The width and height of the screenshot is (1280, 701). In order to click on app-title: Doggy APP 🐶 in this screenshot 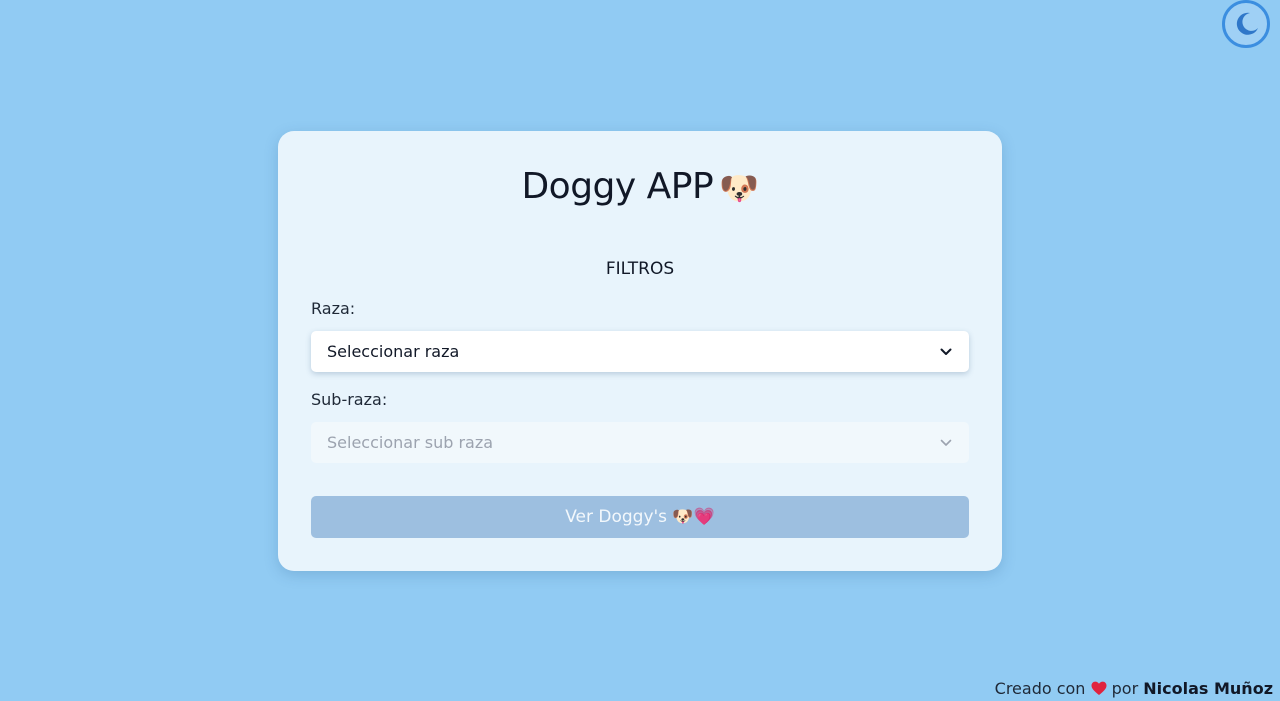, I will do `click(640, 187)`.